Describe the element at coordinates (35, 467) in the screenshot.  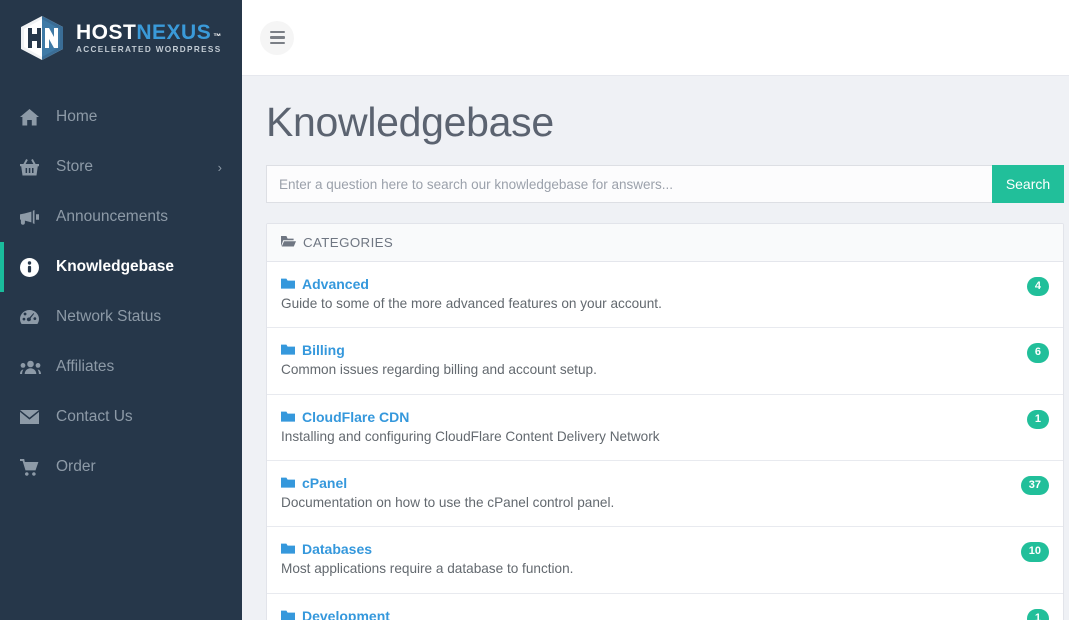
I see `shopping-cart-icon` at that location.